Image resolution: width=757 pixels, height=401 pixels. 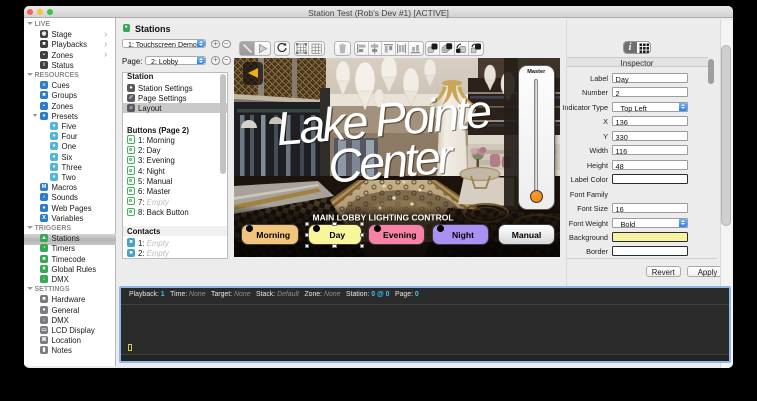 I want to click on svg-text: Center, so click(x=392, y=161).